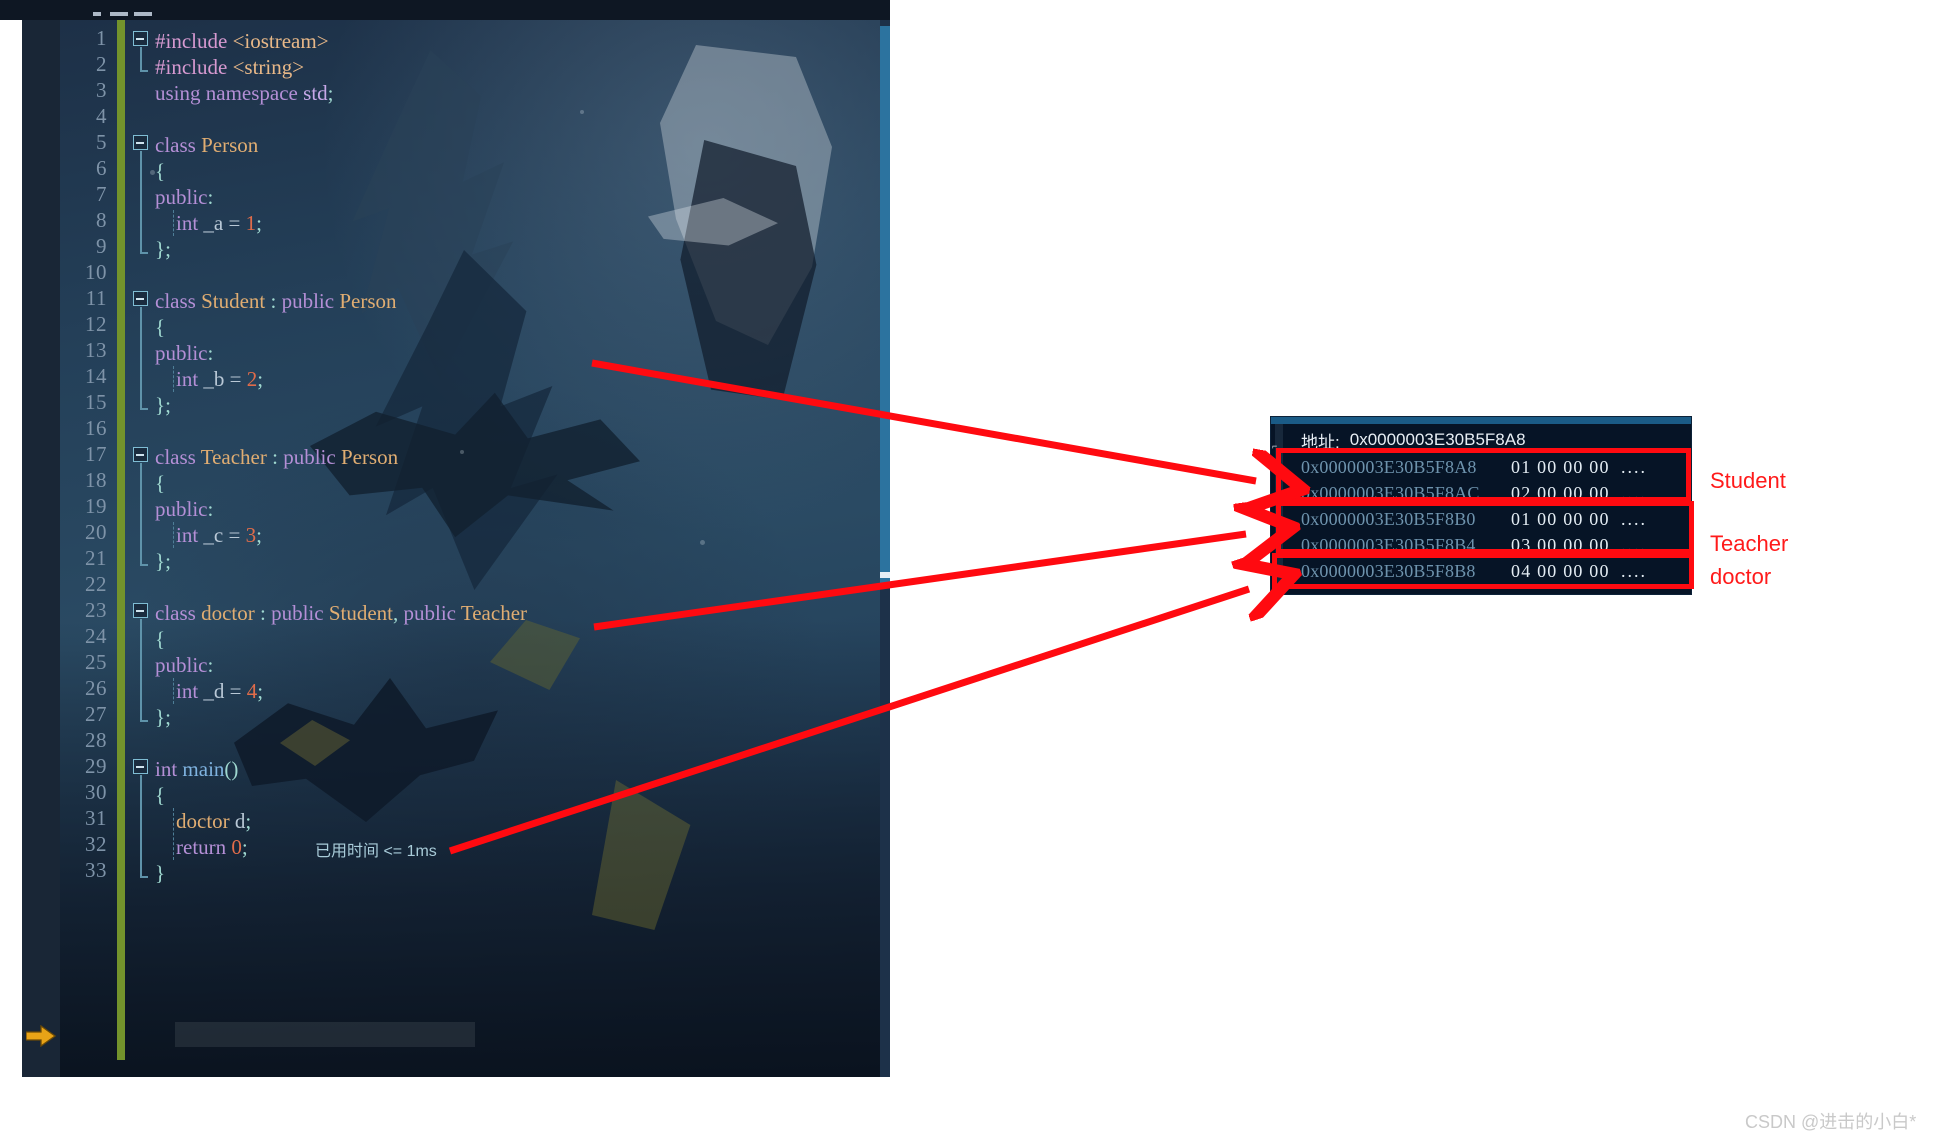 This screenshot has width=1942, height=1143. Describe the element at coordinates (276, 457) in the screenshot. I see `code-line: class Teacher : public Person` at that location.